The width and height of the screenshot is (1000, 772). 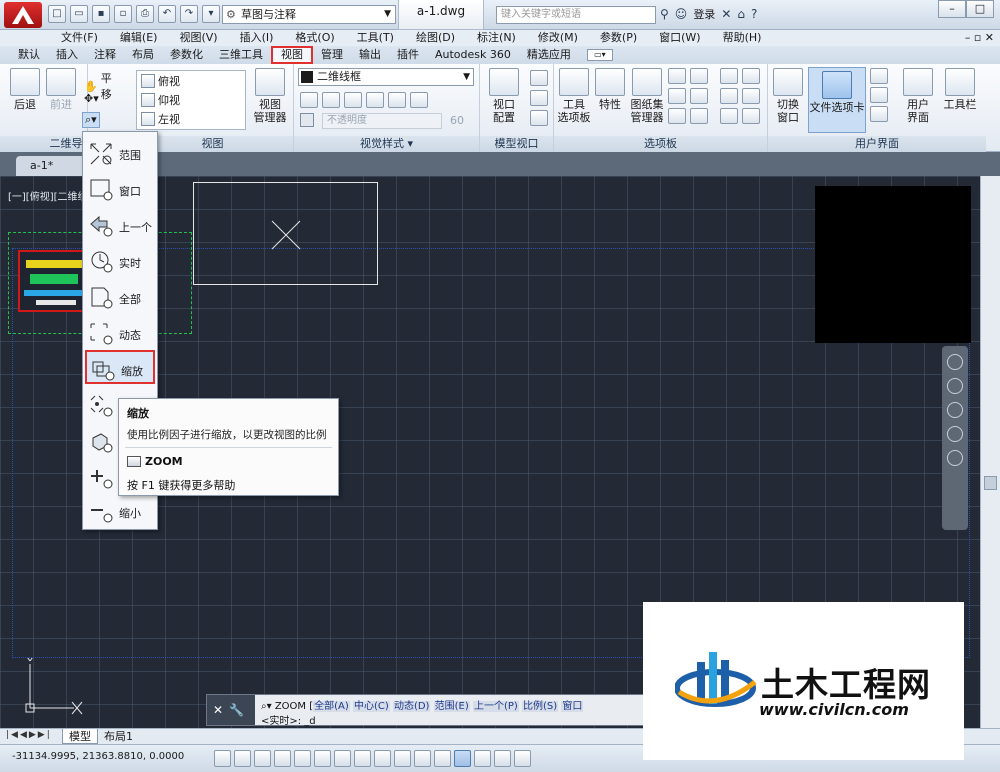 What do you see at coordinates (288, 719) in the screenshot?
I see `command-prompt: <实时>: _d` at bounding box center [288, 719].